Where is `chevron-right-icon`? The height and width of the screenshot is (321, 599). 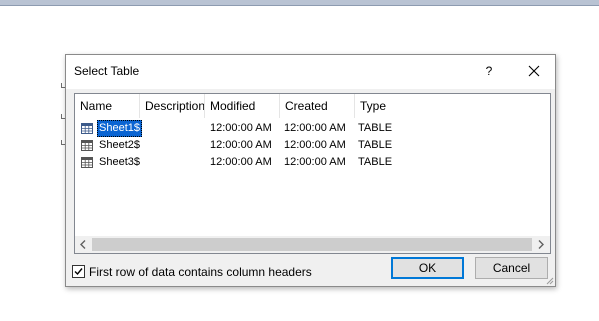 chevron-right-icon is located at coordinates (541, 244).